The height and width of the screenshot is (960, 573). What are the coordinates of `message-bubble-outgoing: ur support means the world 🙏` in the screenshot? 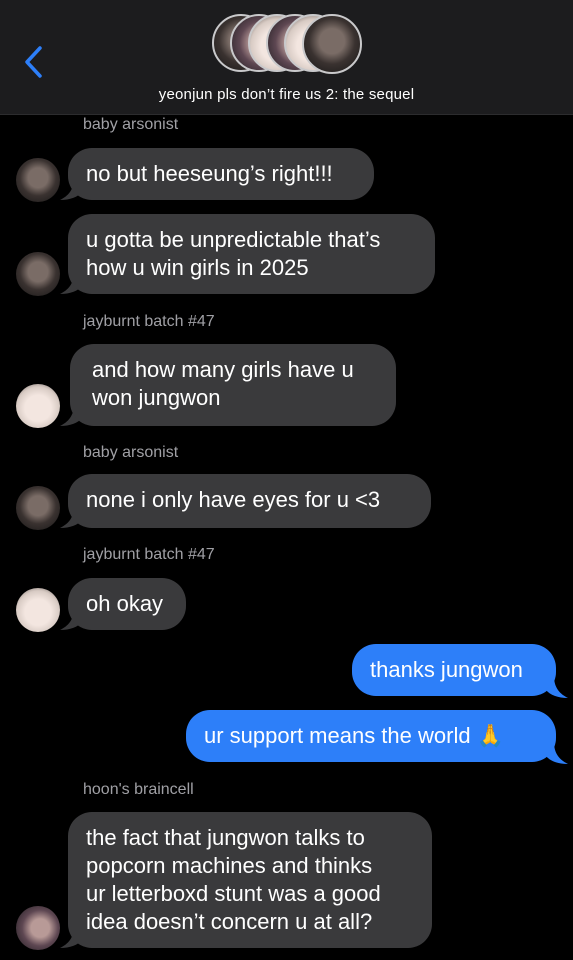 It's located at (371, 736).